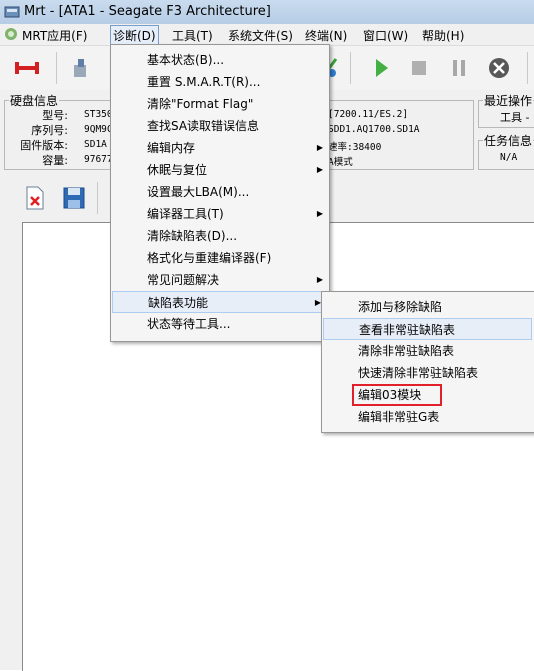 This screenshot has height=671, width=534. I want to click on recent-ops-legend: 最近操作, so click(508, 101).